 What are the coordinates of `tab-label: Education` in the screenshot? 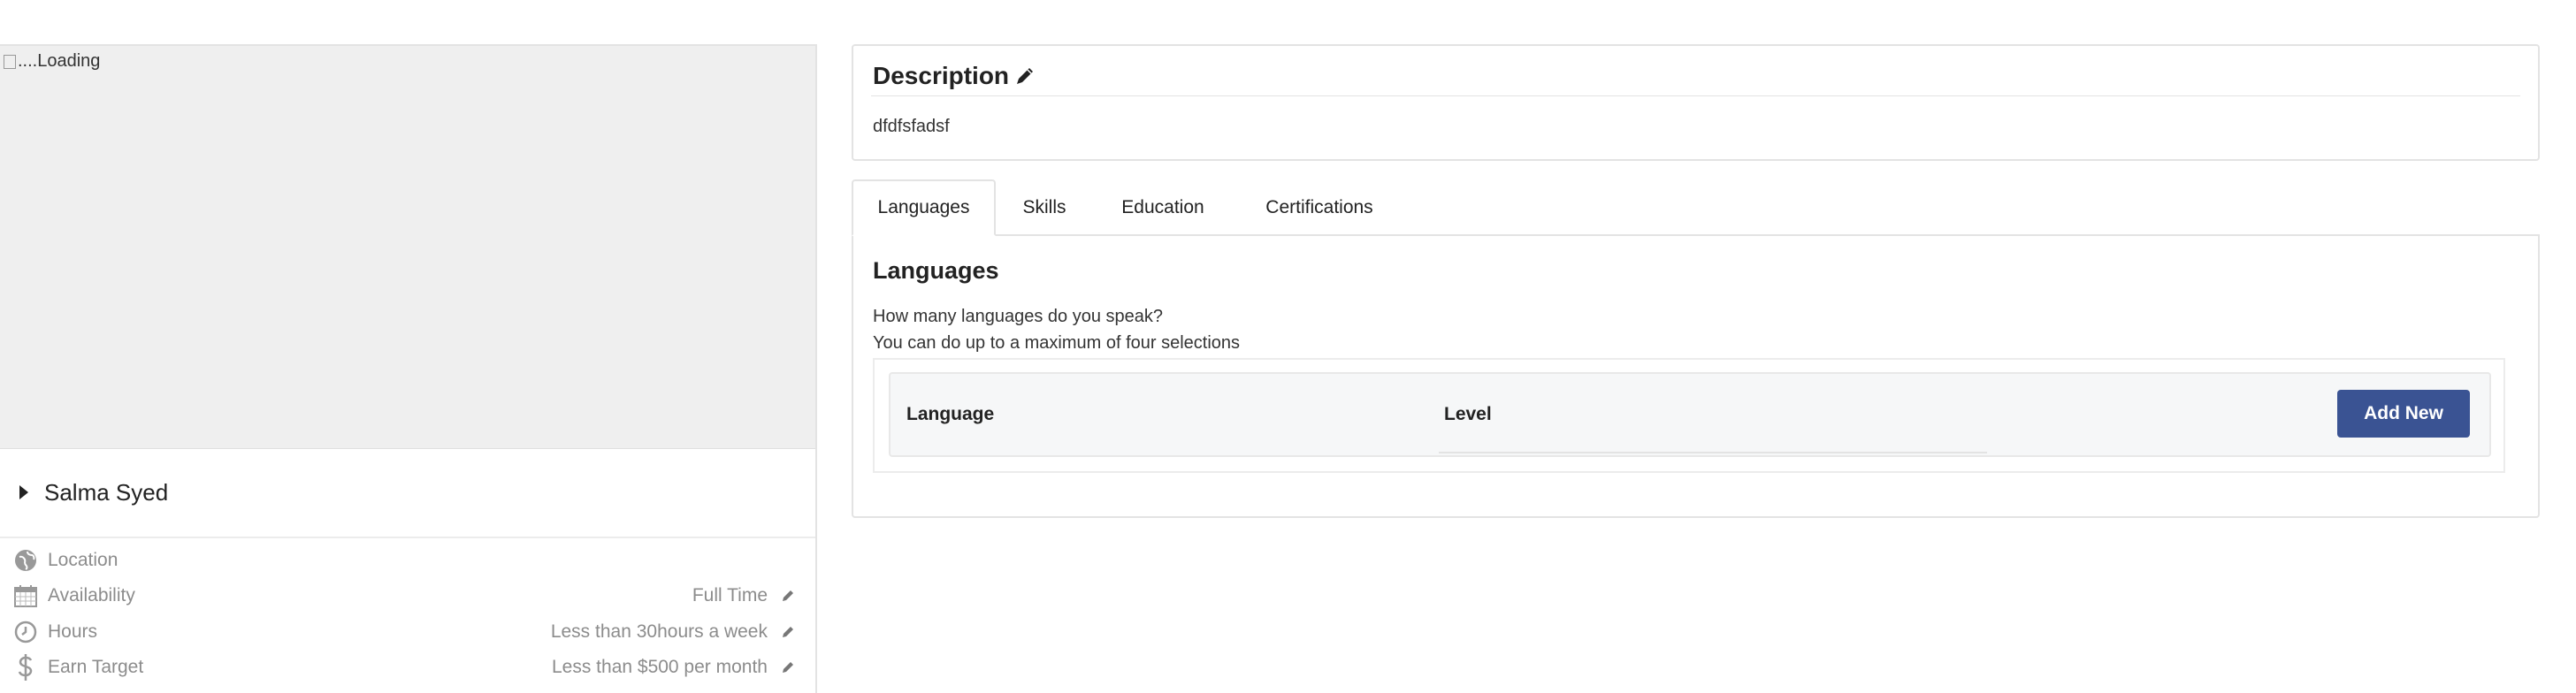 It's located at (1162, 207).